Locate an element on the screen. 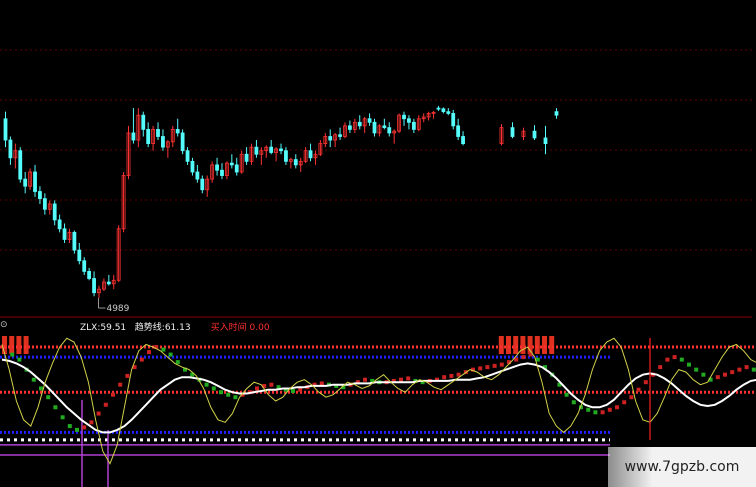  watermark-text: www.7gpzb.com is located at coordinates (682, 467).